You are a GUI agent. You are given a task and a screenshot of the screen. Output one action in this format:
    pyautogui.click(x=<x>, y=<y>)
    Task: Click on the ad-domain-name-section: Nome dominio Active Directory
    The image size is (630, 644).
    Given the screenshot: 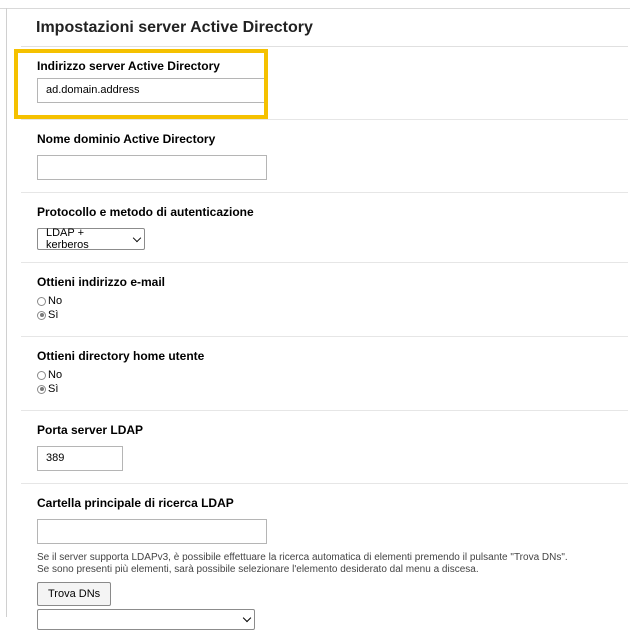 What is the action you would take?
    pyautogui.click(x=324, y=155)
    